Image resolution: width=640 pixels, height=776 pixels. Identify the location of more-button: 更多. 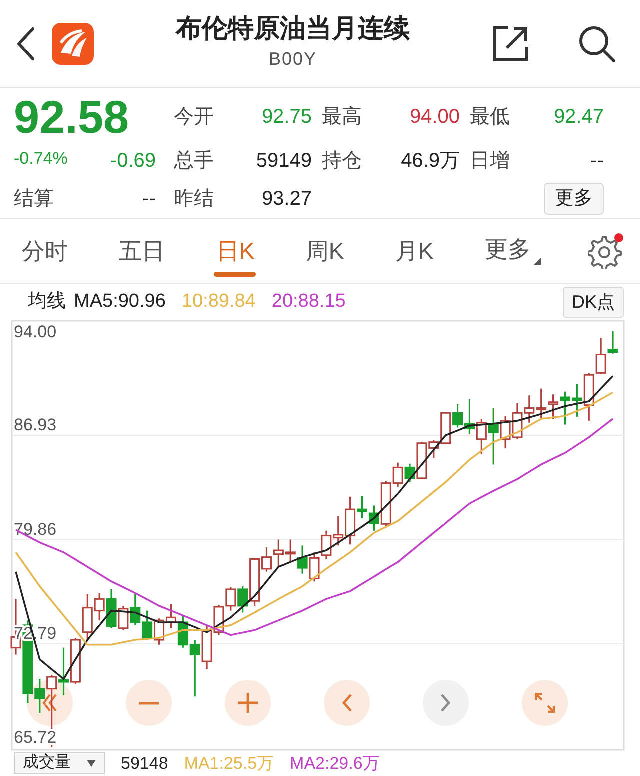
(574, 199).